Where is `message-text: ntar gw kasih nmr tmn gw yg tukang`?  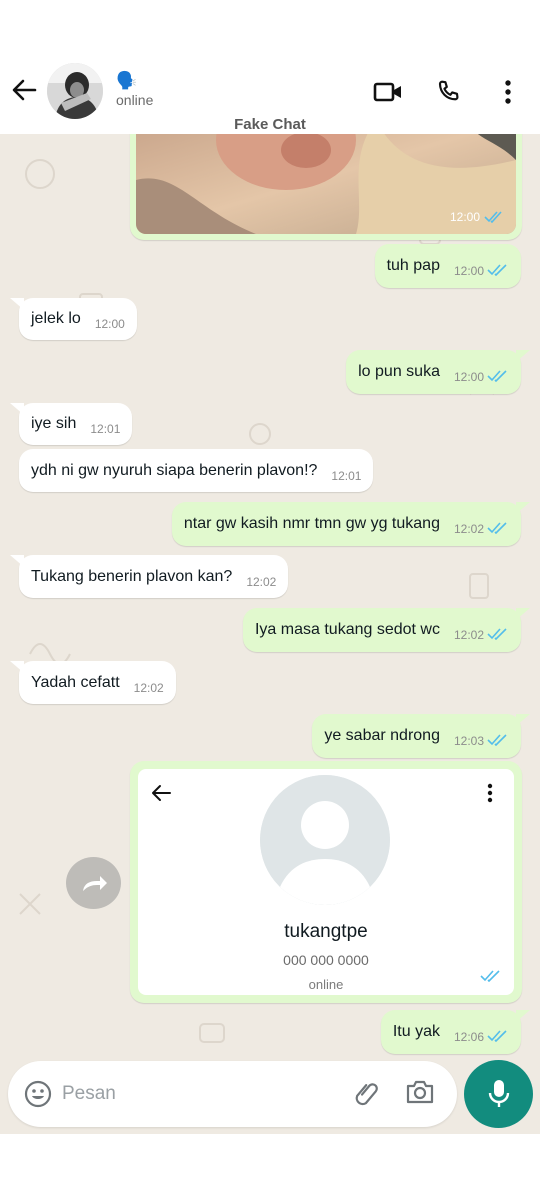 message-text: ntar gw kasih nmr tmn gw yg tukang is located at coordinates (311, 523).